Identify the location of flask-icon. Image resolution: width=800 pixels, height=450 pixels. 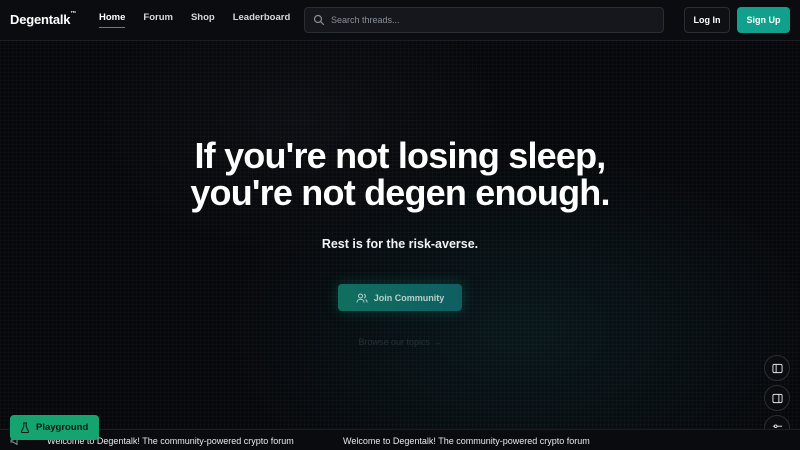
(25, 427).